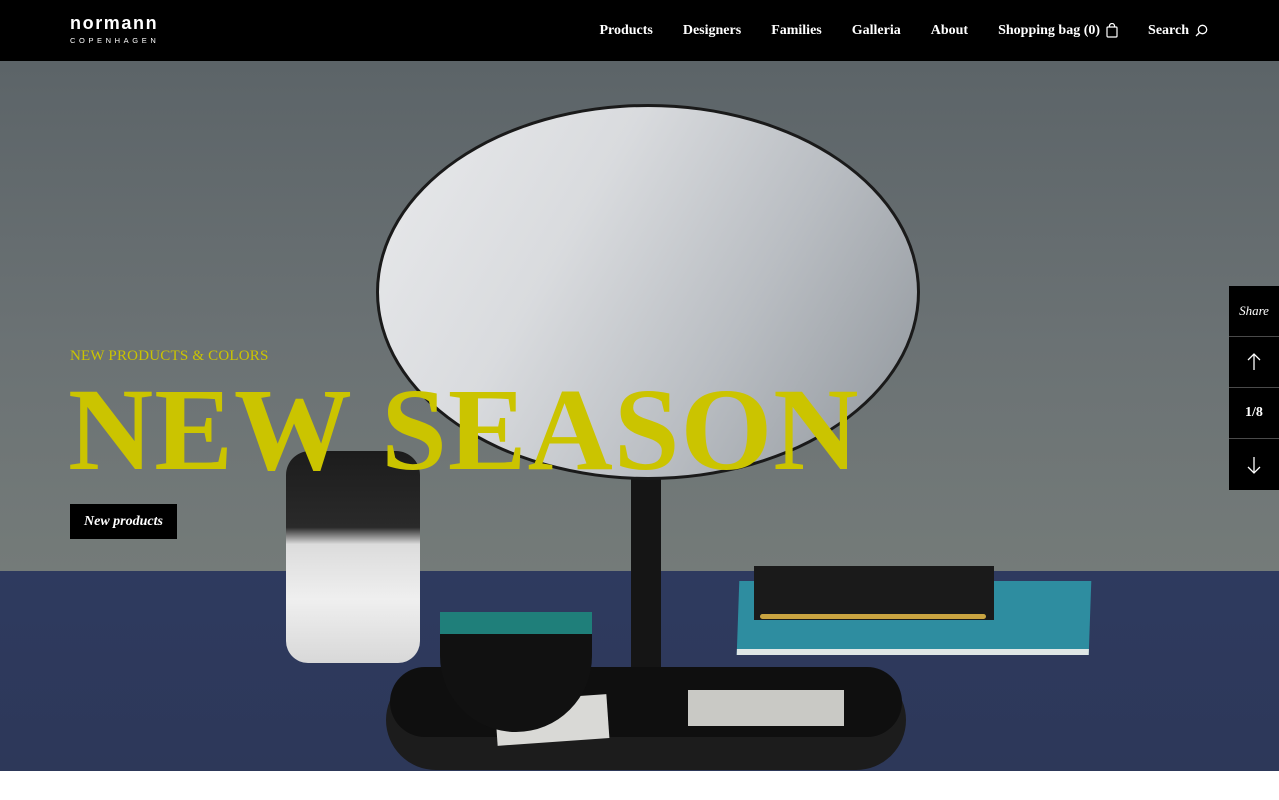 The height and width of the screenshot is (800, 1279). What do you see at coordinates (625, 31) in the screenshot?
I see `nav-products: Products` at bounding box center [625, 31].